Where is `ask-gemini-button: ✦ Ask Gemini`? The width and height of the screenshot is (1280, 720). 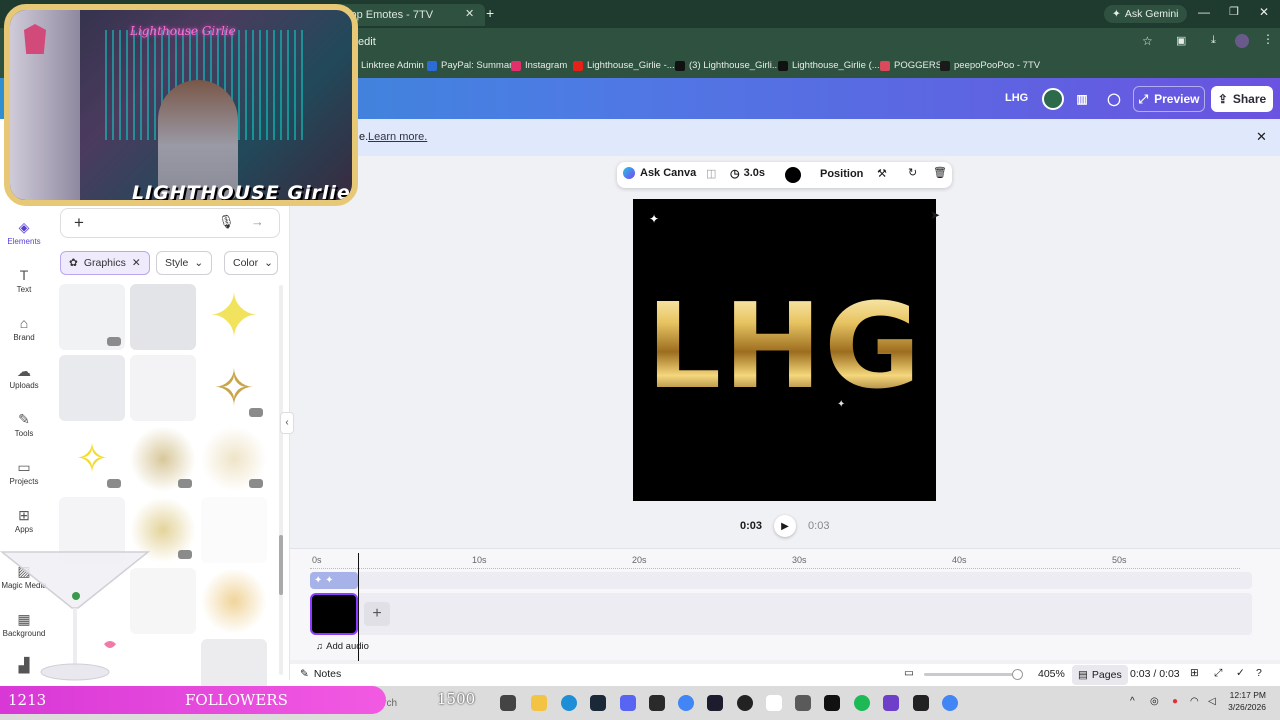 ask-gemini-button: ✦ Ask Gemini is located at coordinates (1145, 14).